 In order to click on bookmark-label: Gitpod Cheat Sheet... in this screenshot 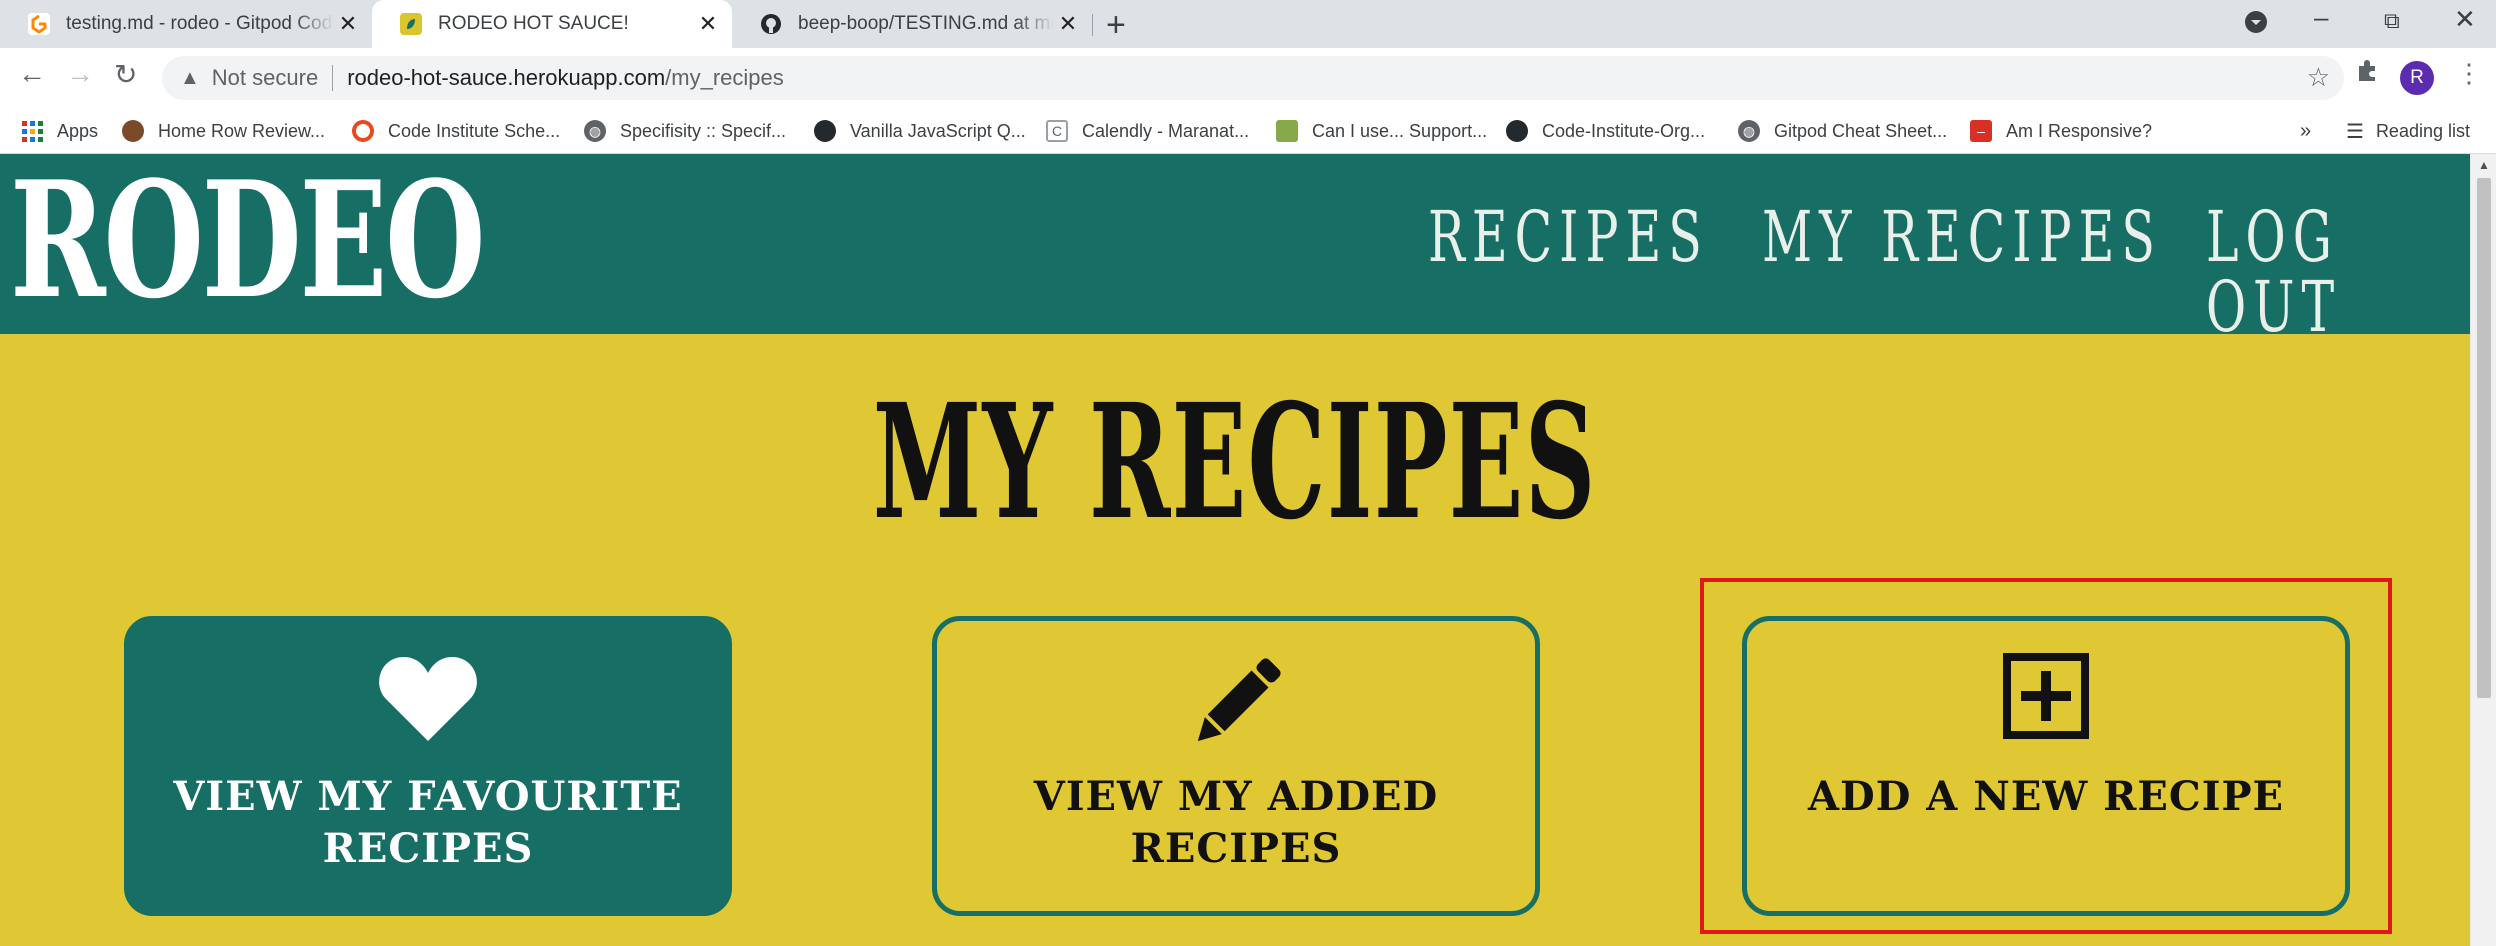, I will do `click(1861, 130)`.